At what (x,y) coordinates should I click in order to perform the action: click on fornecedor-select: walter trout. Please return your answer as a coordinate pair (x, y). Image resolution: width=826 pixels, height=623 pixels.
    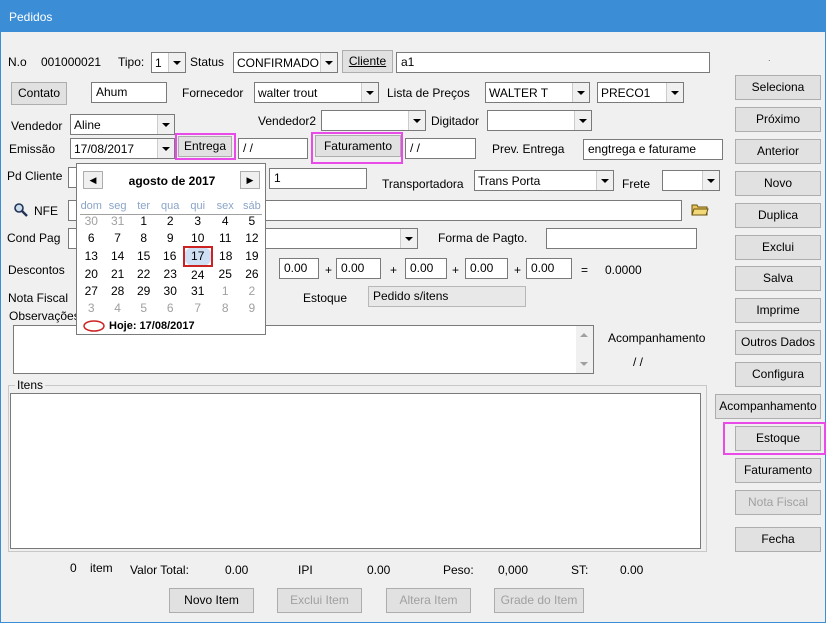
    Looking at the image, I should click on (316, 92).